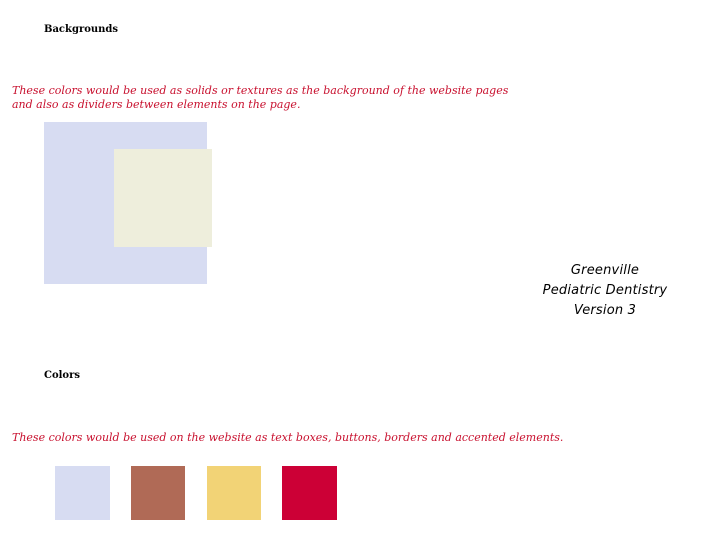 The image size is (702, 541). Describe the element at coordinates (309, 493) in the screenshot. I see `color-swatch-red` at that location.